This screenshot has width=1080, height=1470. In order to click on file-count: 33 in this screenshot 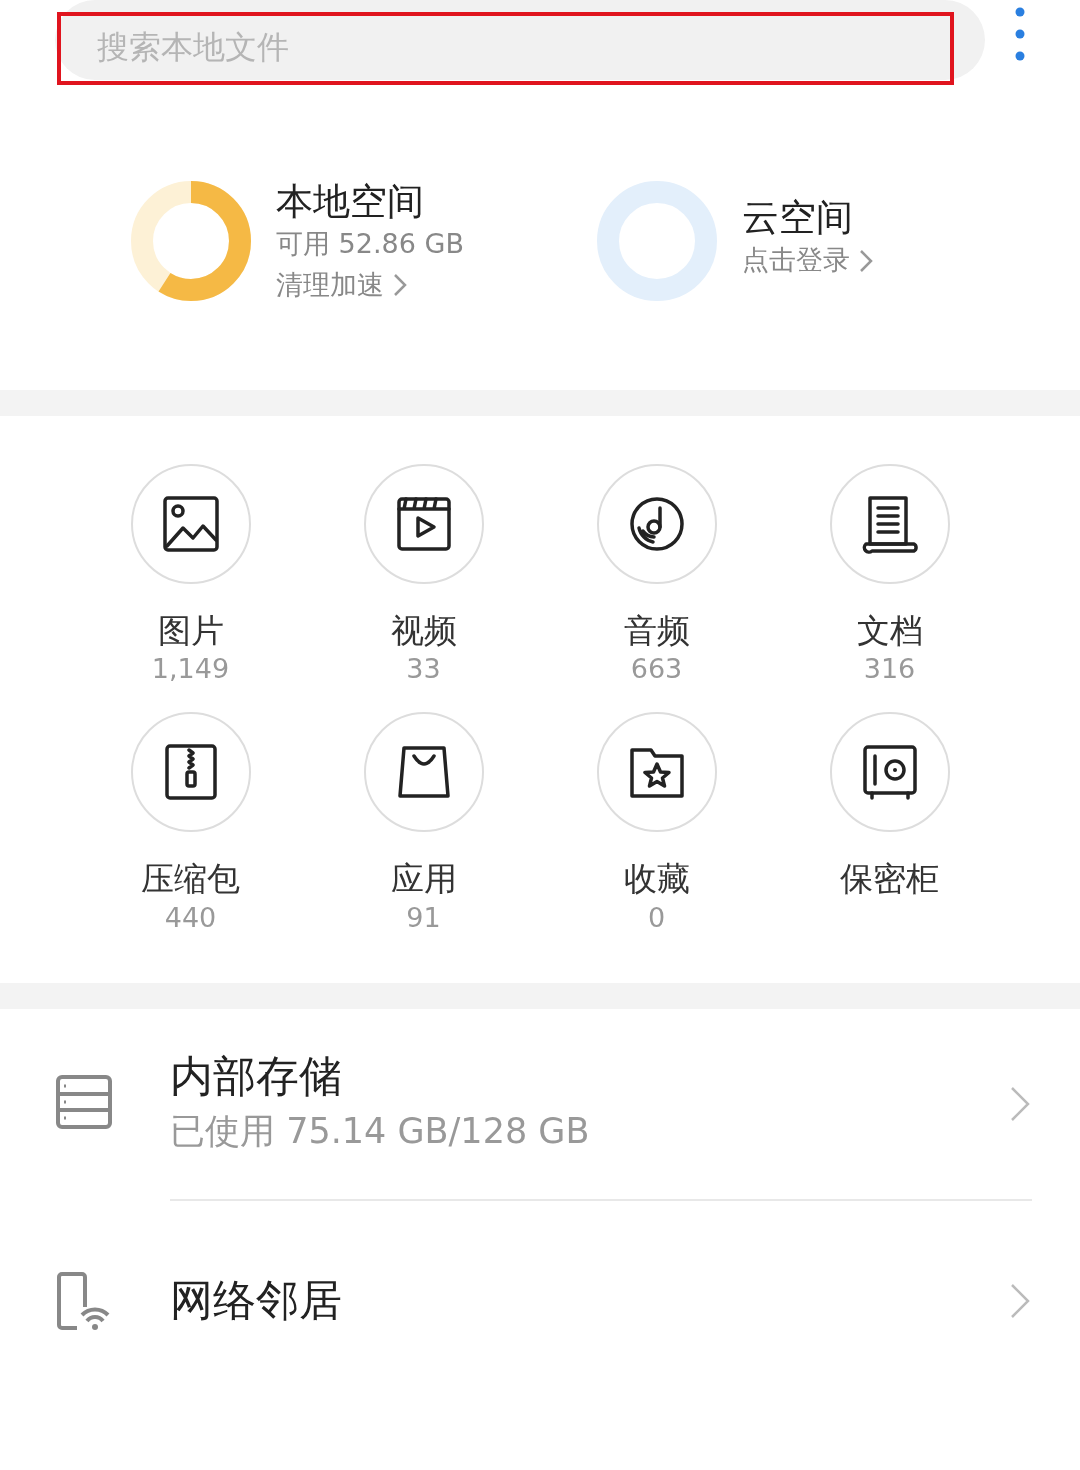, I will do `click(423, 669)`.